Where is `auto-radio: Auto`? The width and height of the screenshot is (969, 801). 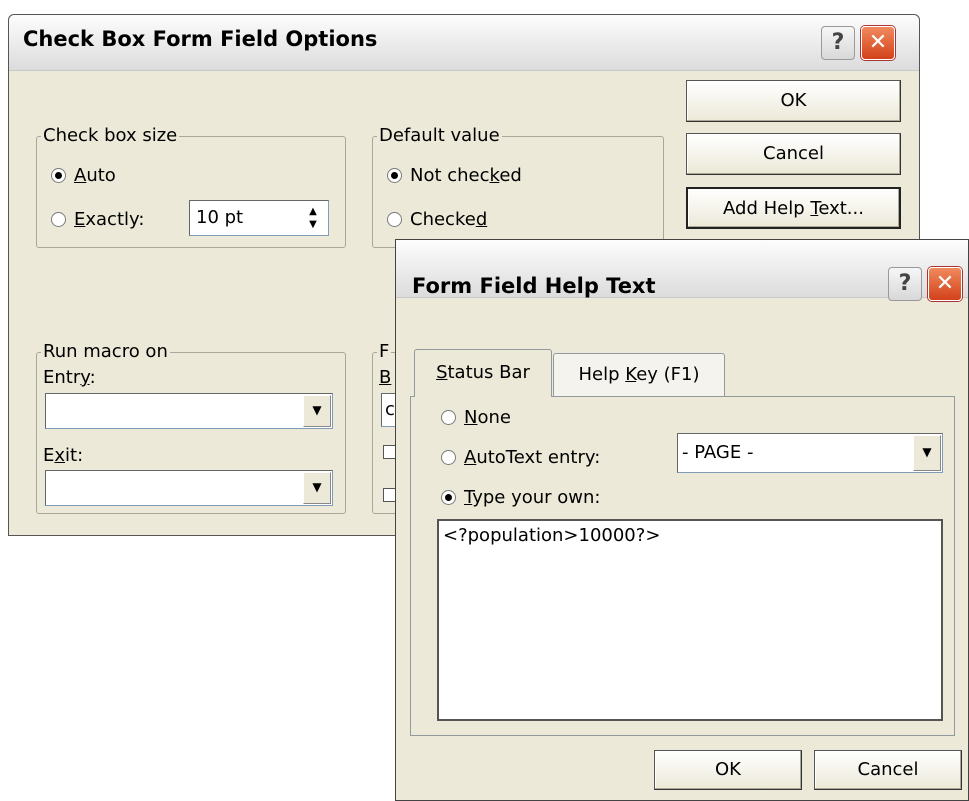
auto-radio: Auto is located at coordinates (83, 175).